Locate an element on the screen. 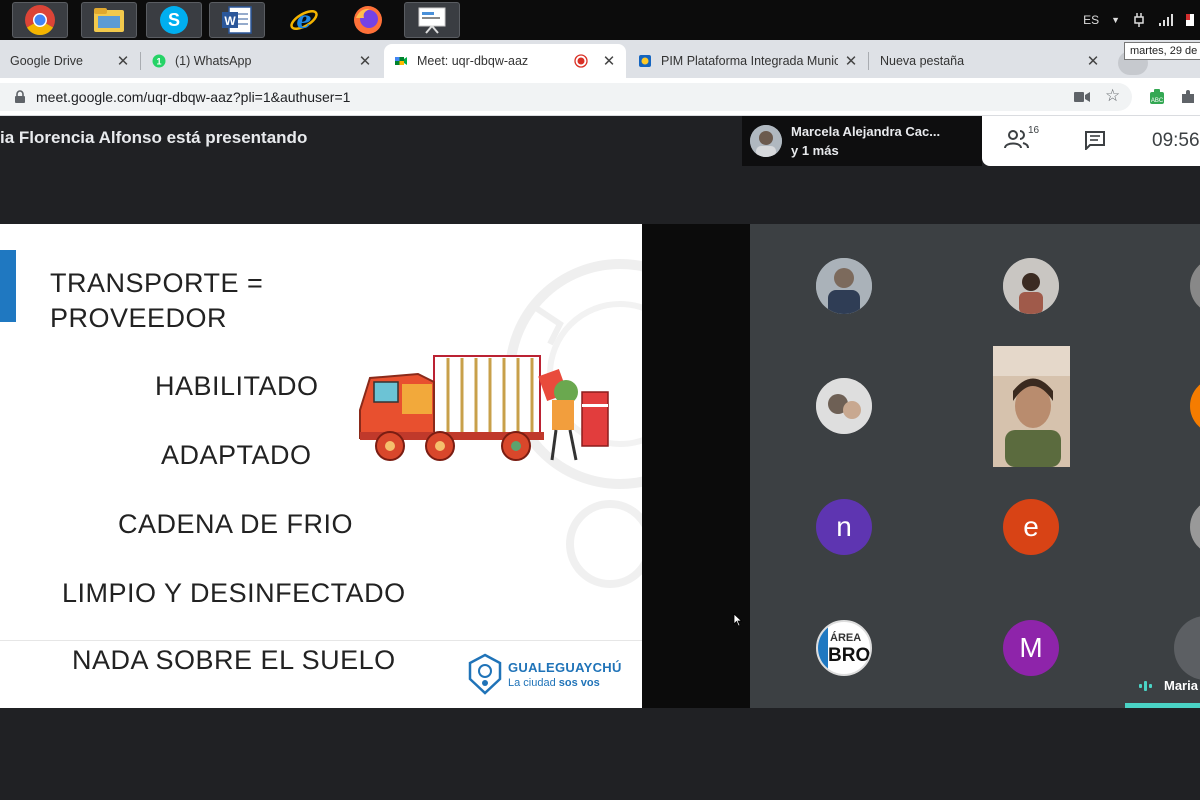  meeting-clock: 09:56 is located at coordinates (1176, 140).